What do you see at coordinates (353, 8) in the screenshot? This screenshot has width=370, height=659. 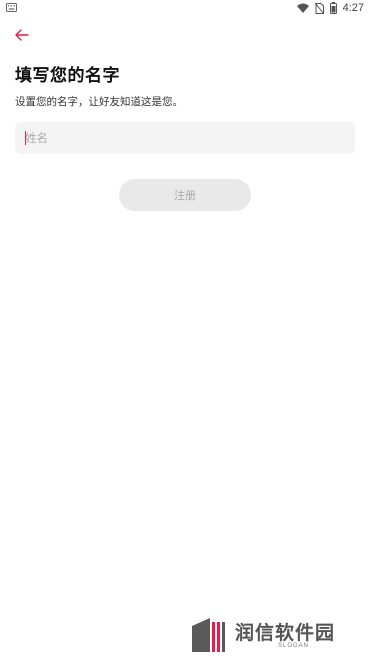 I see `status-time: 4:27` at bounding box center [353, 8].